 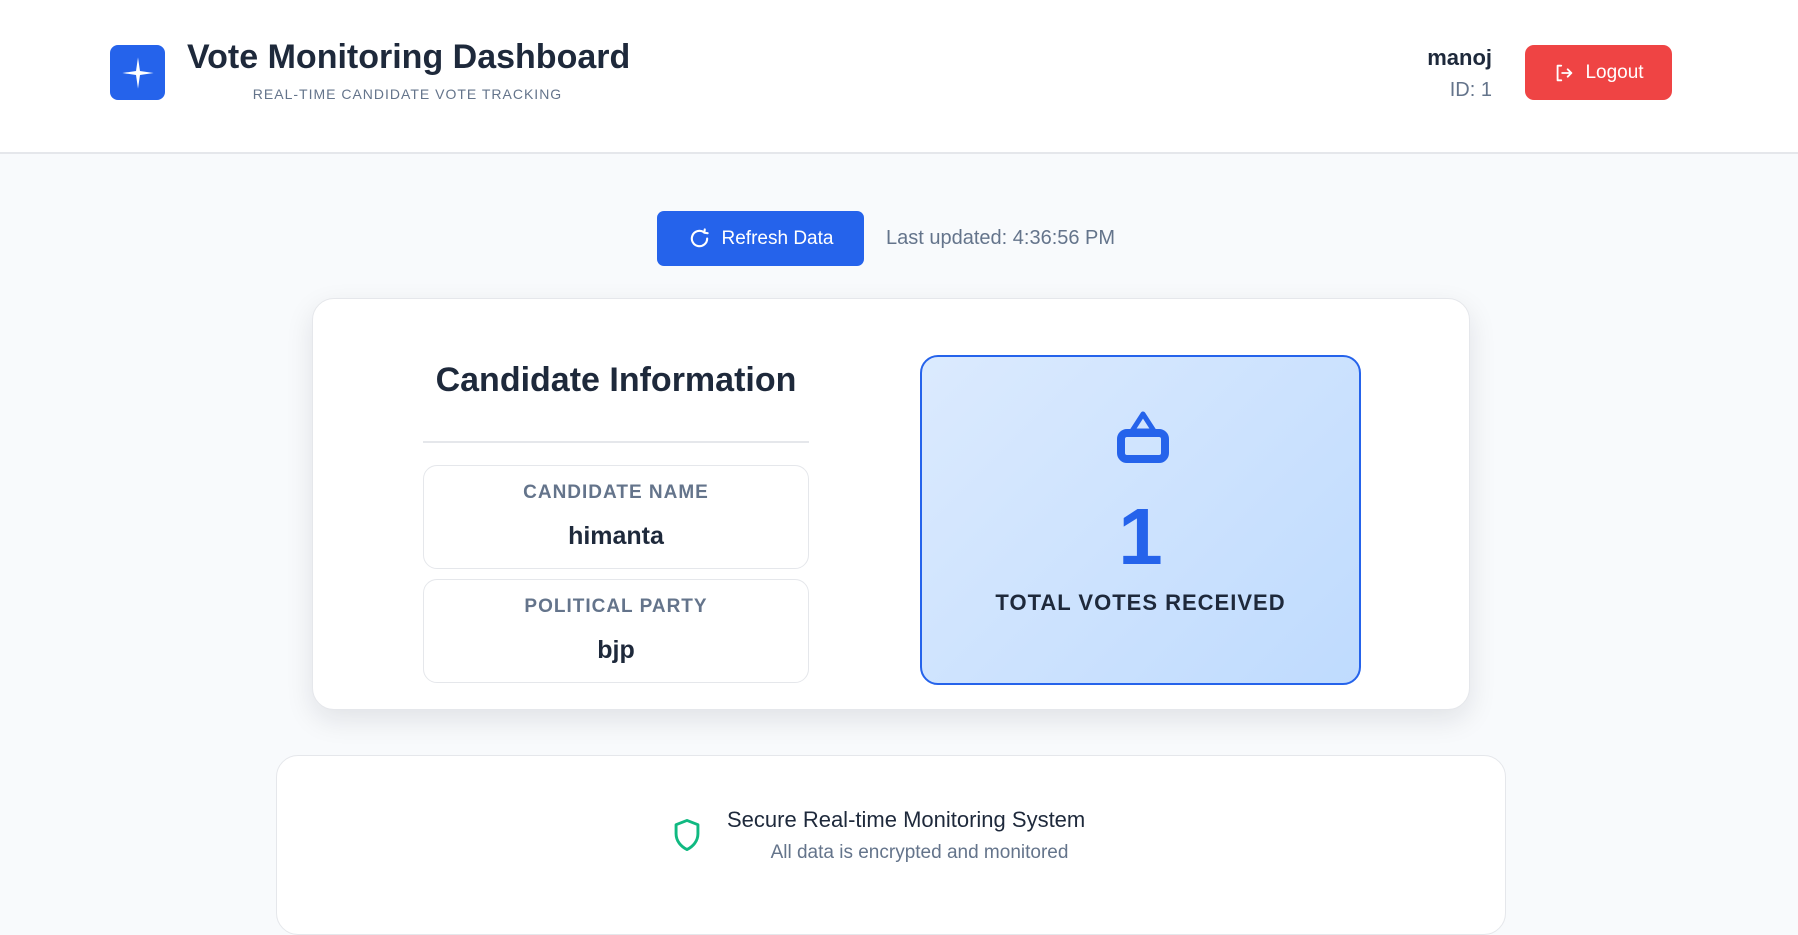 What do you see at coordinates (409, 57) in the screenshot?
I see `app-title: Vote Monitoring Dashboard` at bounding box center [409, 57].